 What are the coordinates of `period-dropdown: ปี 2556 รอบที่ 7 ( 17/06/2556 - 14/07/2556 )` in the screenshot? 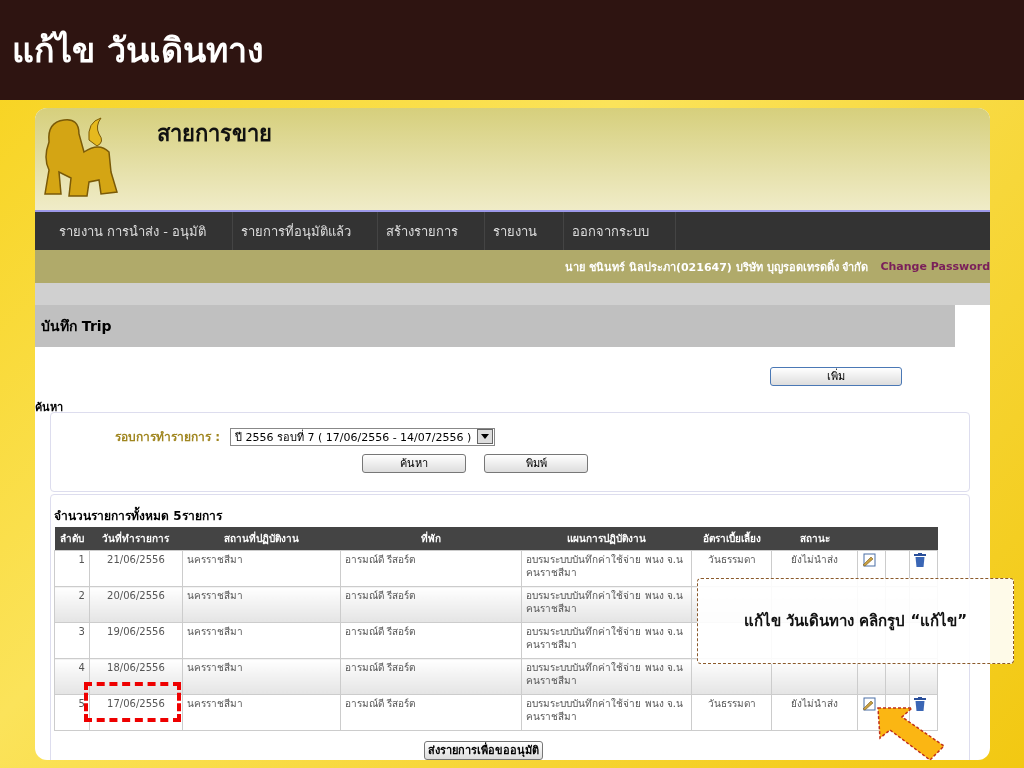 It's located at (363, 436).